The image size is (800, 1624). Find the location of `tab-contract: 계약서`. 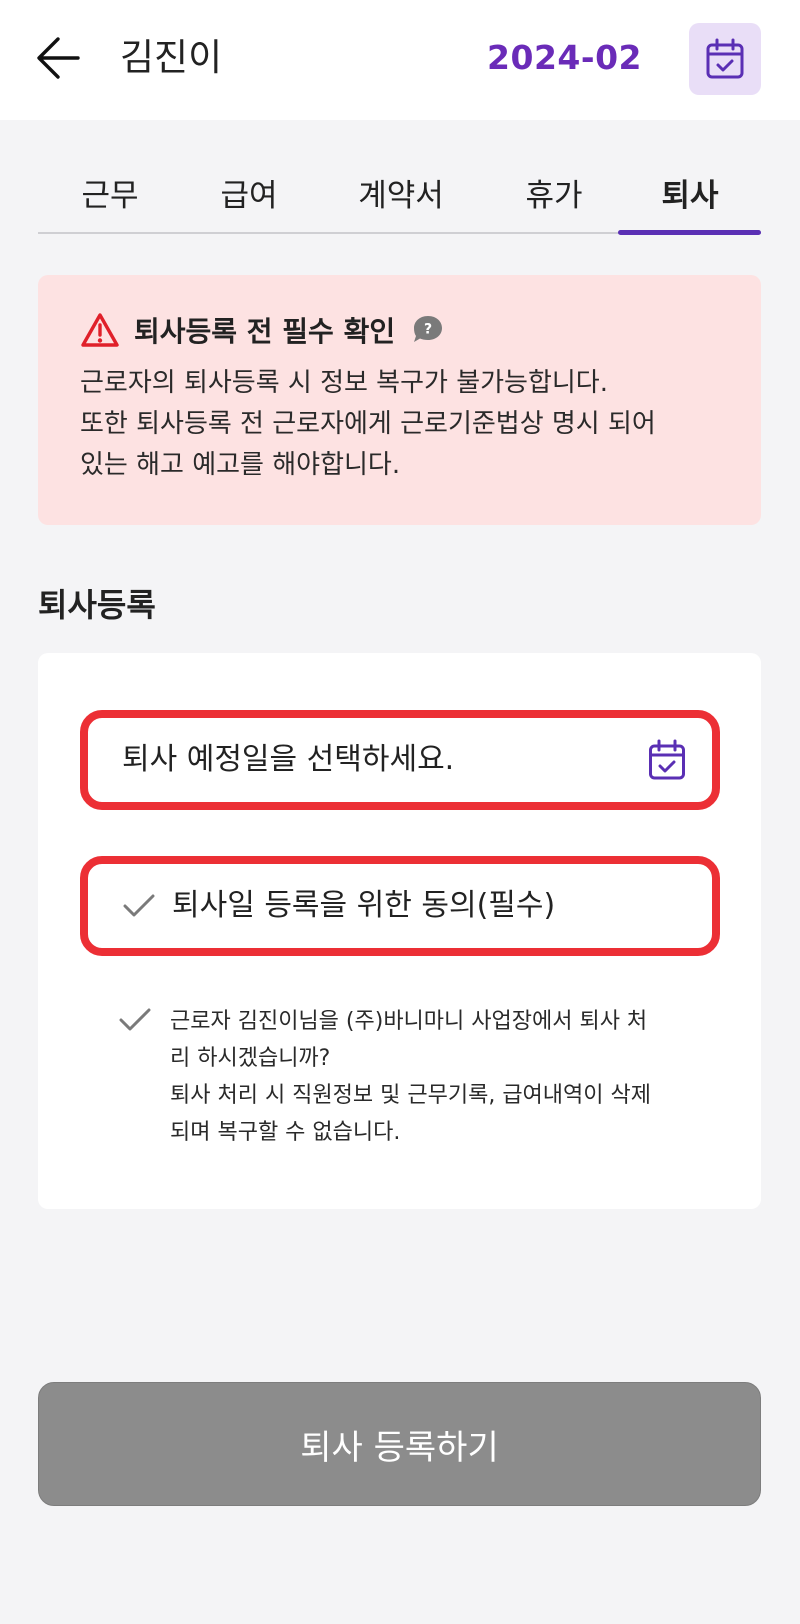

tab-contract: 계약서 is located at coordinates (401, 192).